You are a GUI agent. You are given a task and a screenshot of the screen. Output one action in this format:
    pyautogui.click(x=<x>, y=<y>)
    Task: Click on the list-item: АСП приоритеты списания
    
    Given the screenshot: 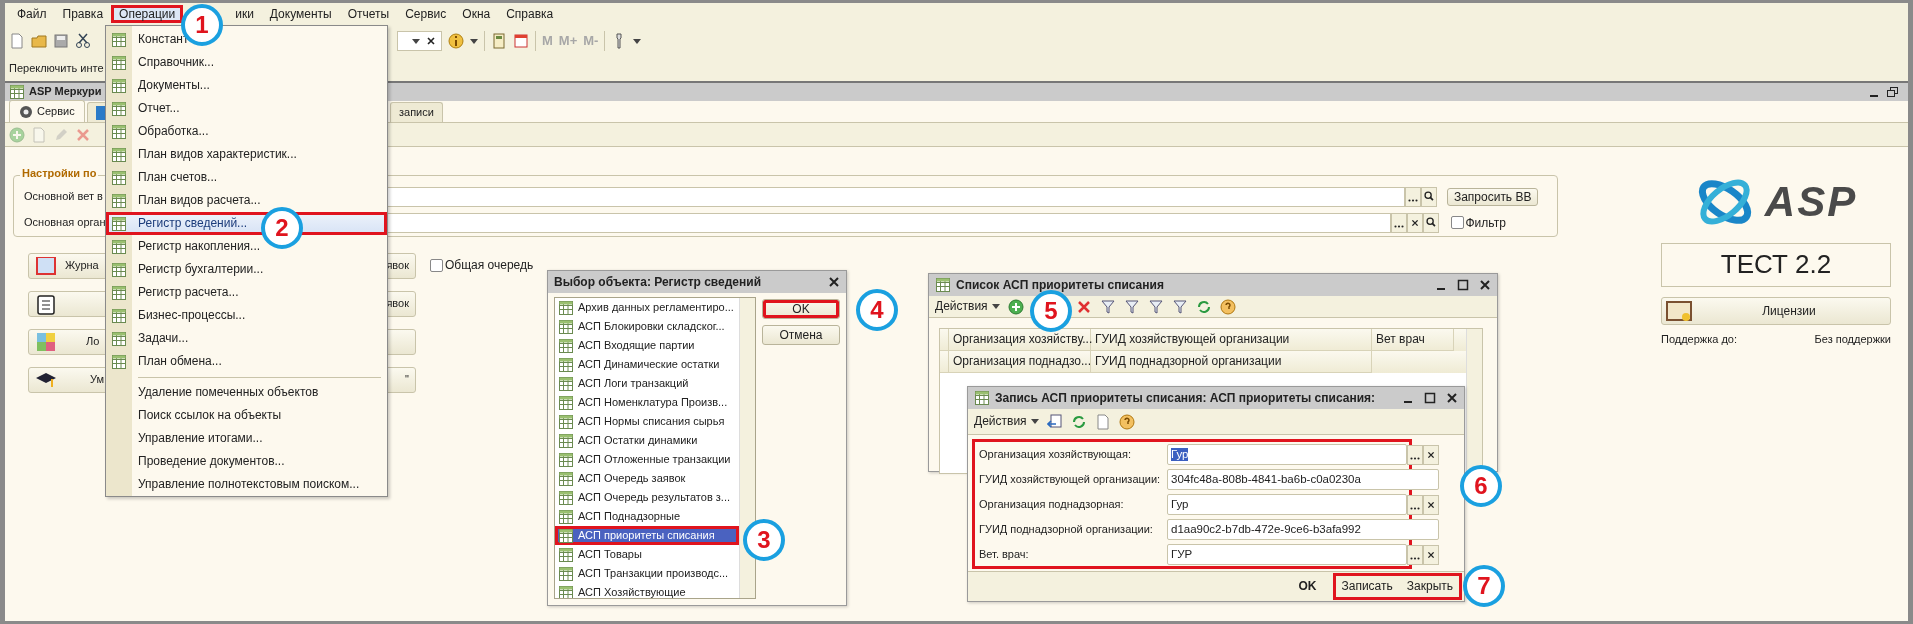 What is the action you would take?
    pyautogui.click(x=647, y=535)
    